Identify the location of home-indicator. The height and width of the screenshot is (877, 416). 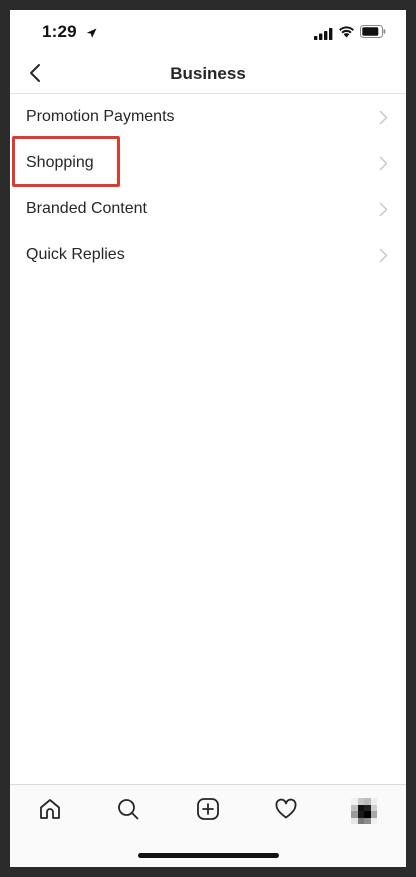
(208, 855).